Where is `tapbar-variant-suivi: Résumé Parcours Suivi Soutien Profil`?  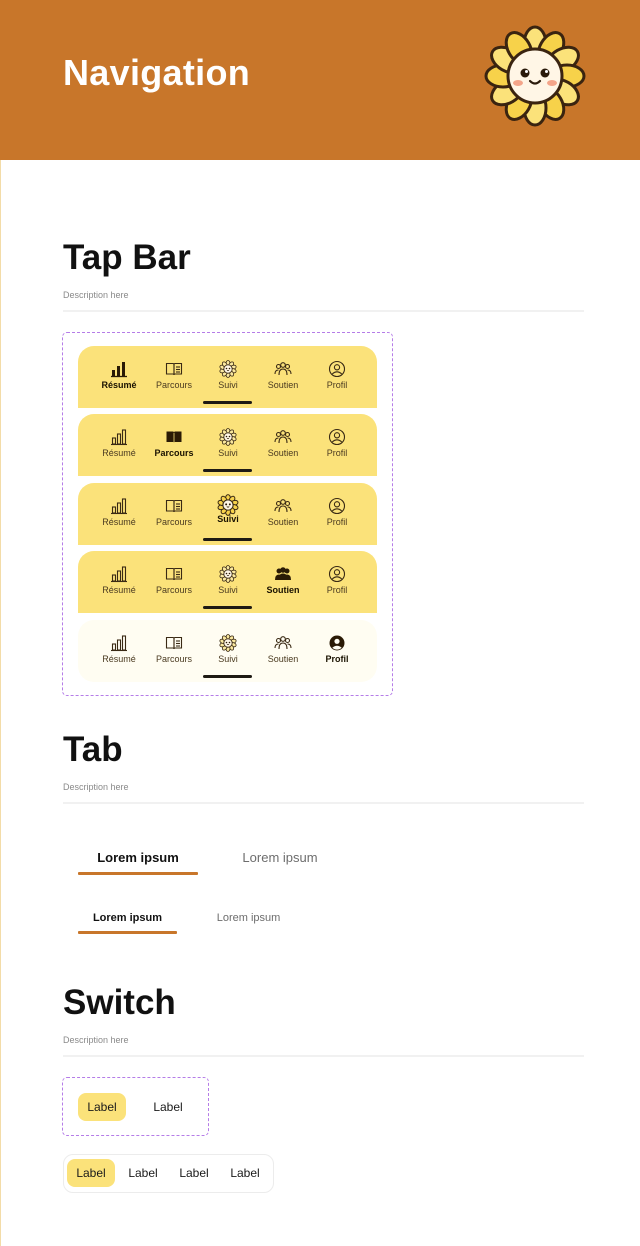 tapbar-variant-suivi: Résumé Parcours Suivi Soutien Profil is located at coordinates (227, 514).